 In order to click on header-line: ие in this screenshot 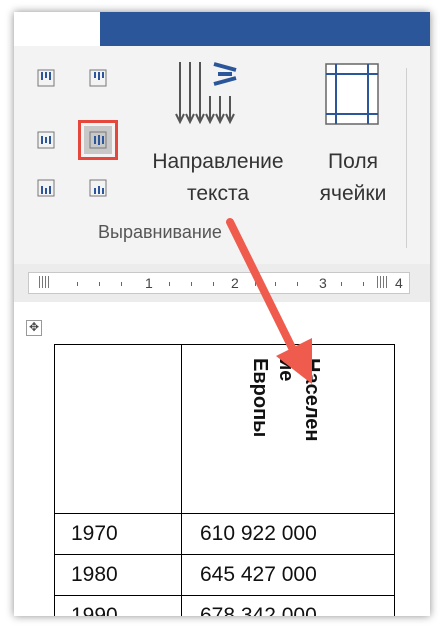, I will do `click(286, 370)`.